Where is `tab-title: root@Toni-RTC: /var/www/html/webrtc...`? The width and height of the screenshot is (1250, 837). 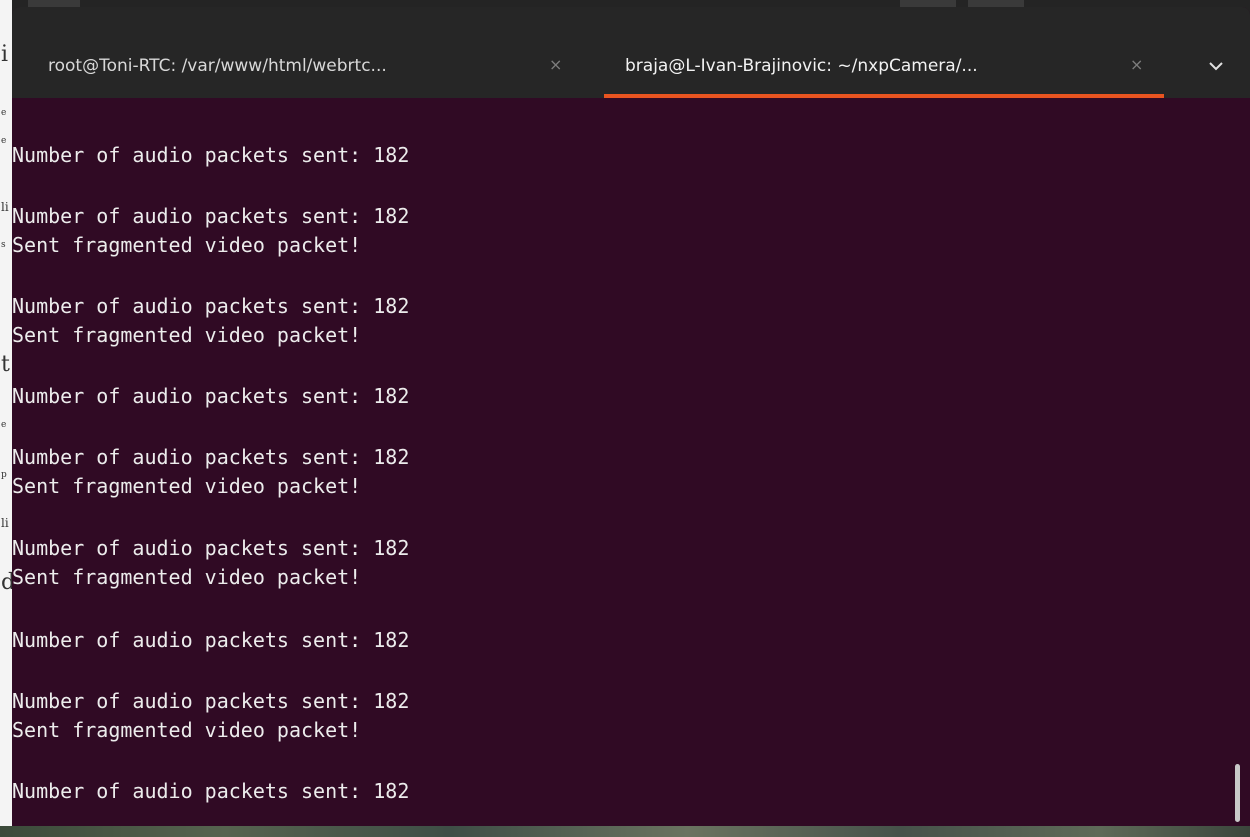
tab-title: root@Toni-RTC: /var/www/html/webrtc... is located at coordinates (217, 66).